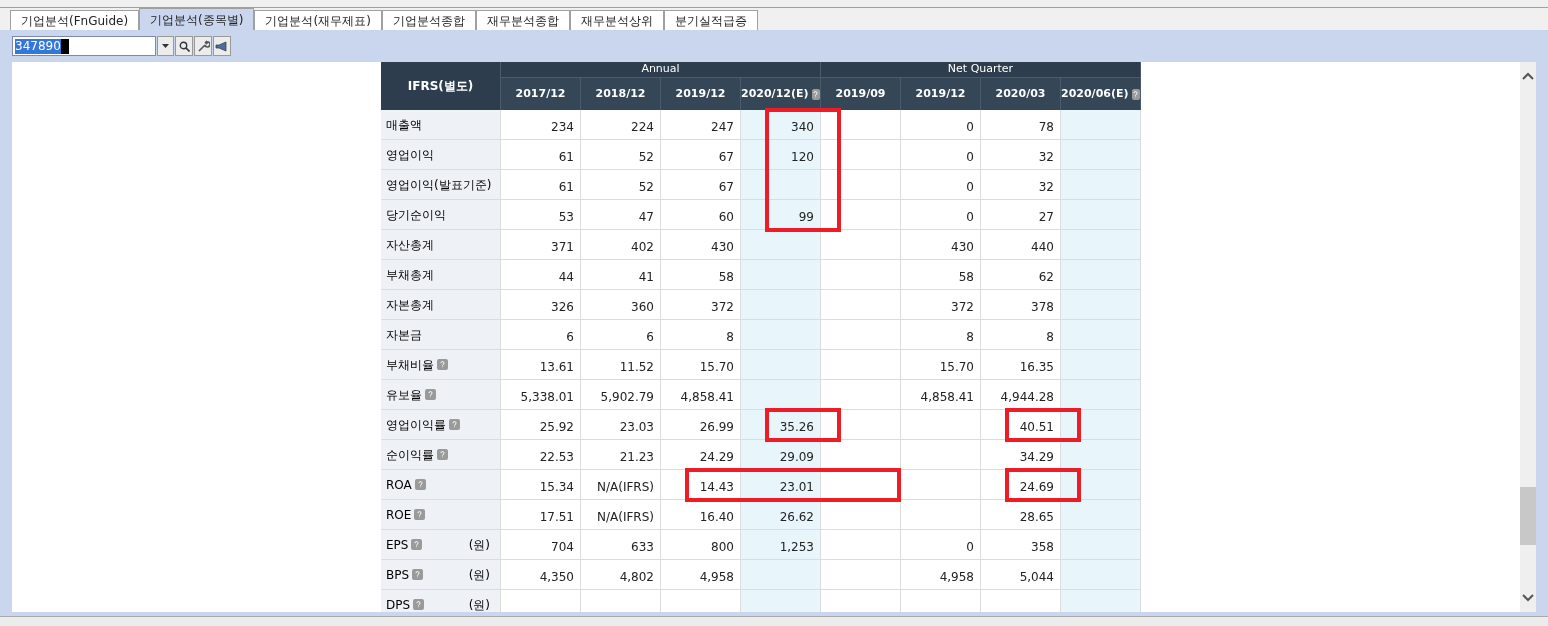 The height and width of the screenshot is (626, 1548). What do you see at coordinates (710, 20) in the screenshot?
I see `tab: 분기실적급증` at bounding box center [710, 20].